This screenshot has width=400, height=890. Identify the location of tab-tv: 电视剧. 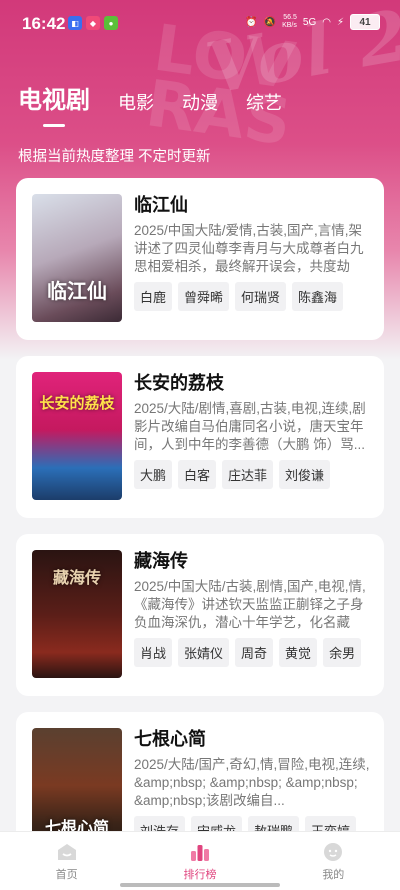
(54, 103).